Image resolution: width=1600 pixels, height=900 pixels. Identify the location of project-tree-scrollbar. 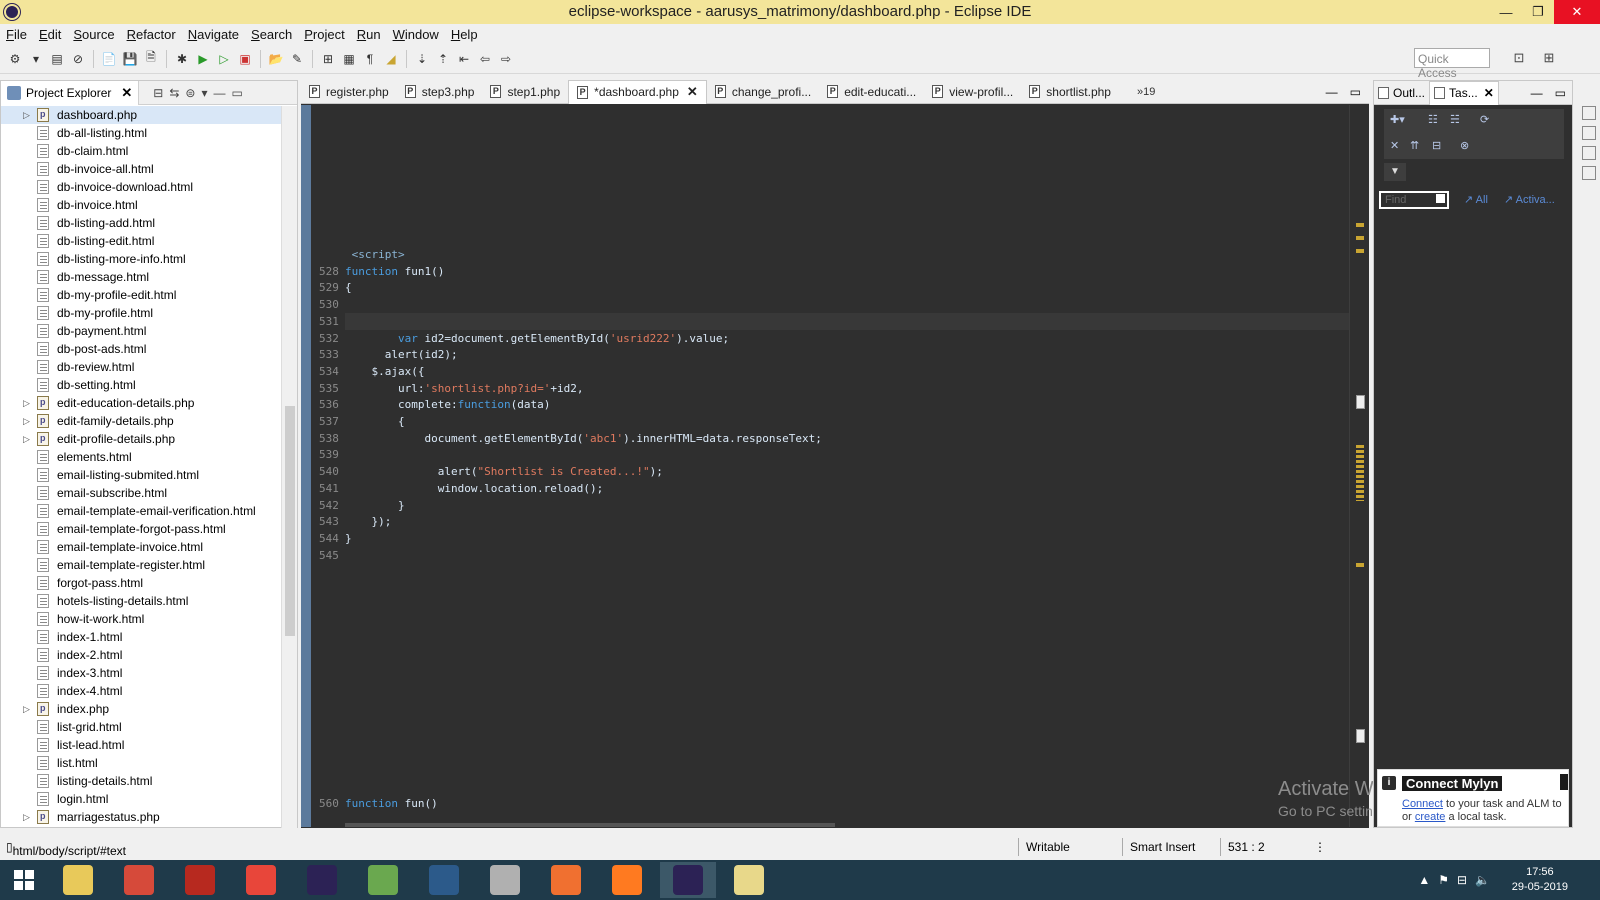
(289, 467).